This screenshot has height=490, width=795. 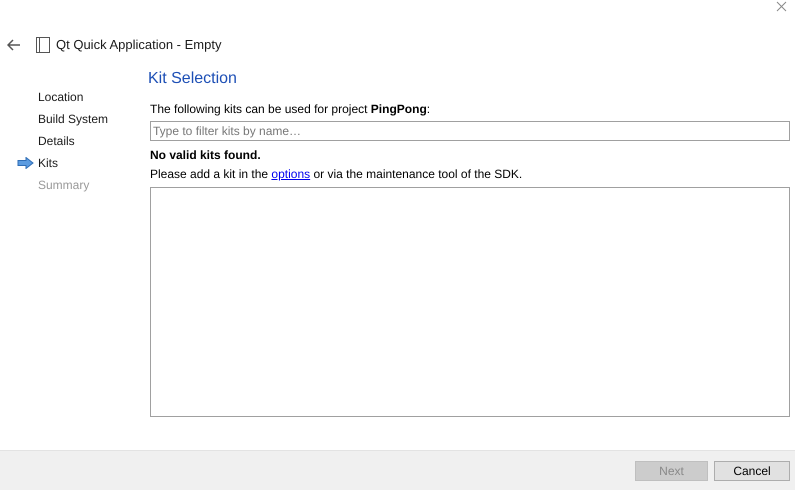 What do you see at coordinates (73, 119) in the screenshot?
I see `step-item: Build System` at bounding box center [73, 119].